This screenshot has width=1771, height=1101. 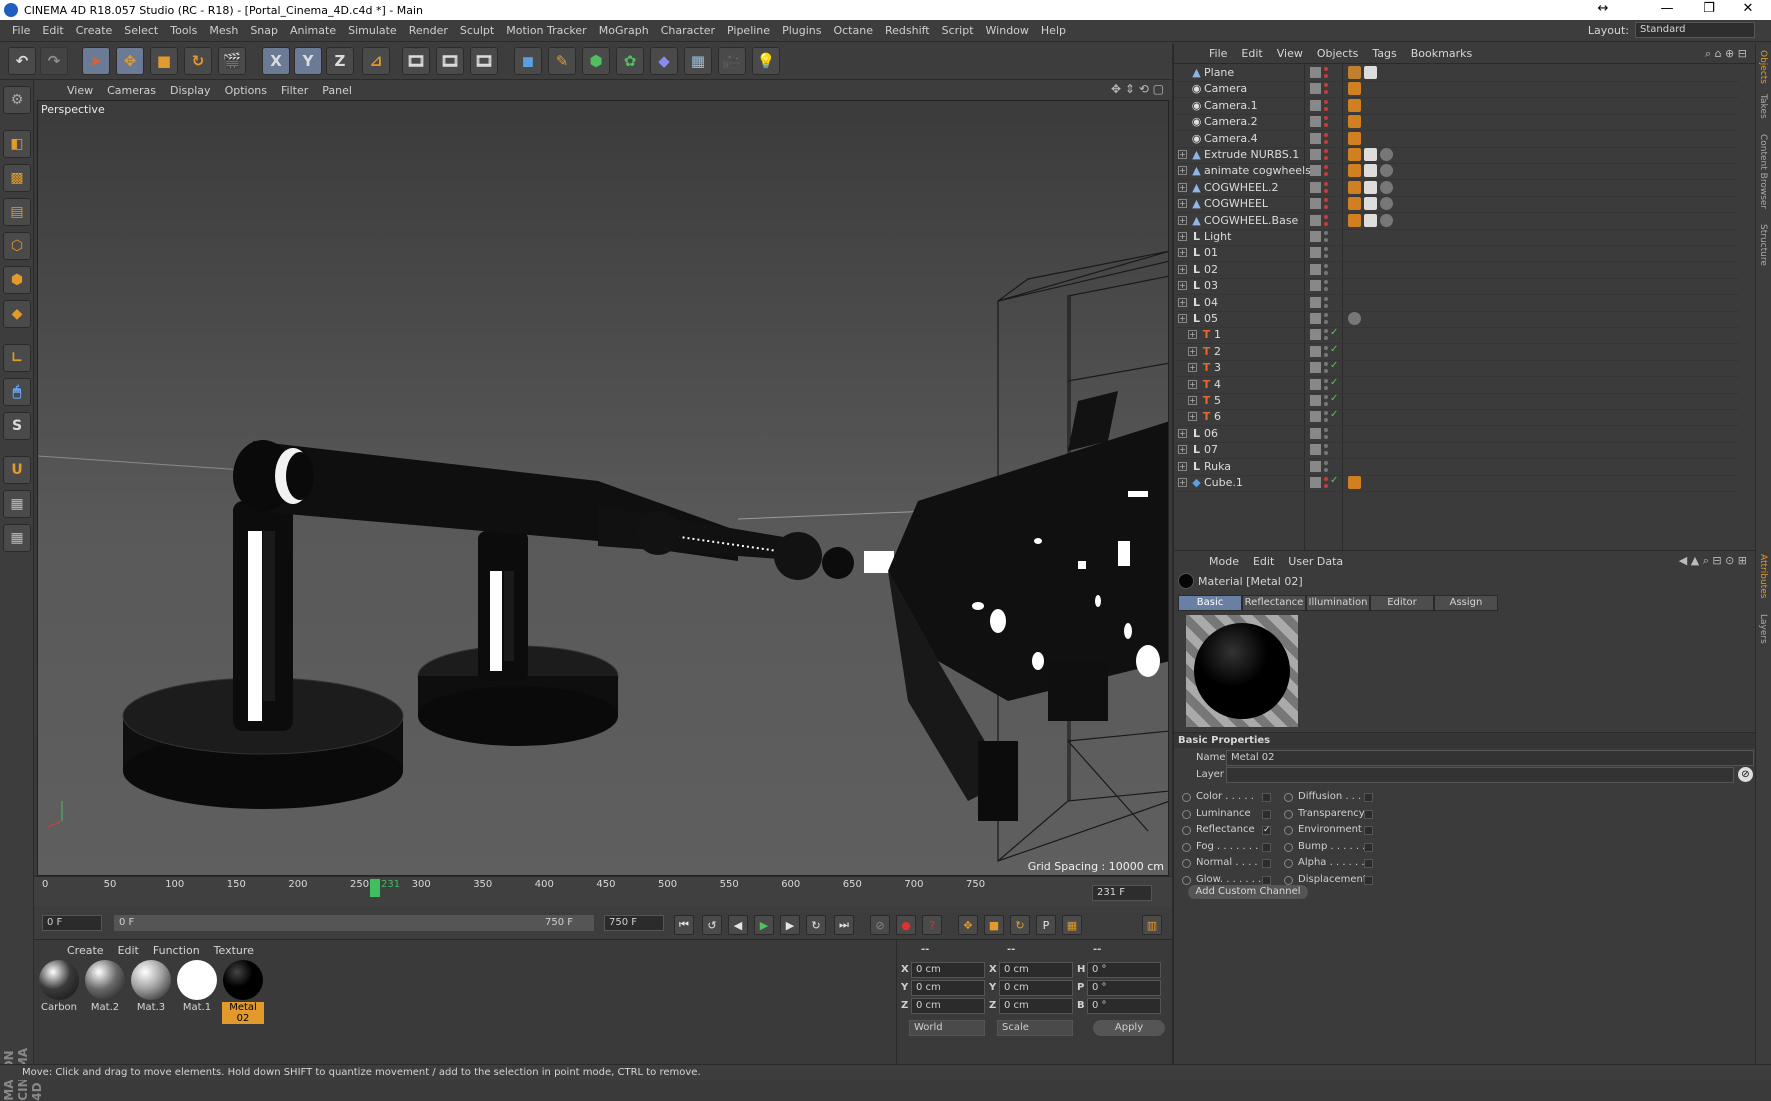 What do you see at coordinates (994, 925) in the screenshot?
I see `key-scale-button: ■` at bounding box center [994, 925].